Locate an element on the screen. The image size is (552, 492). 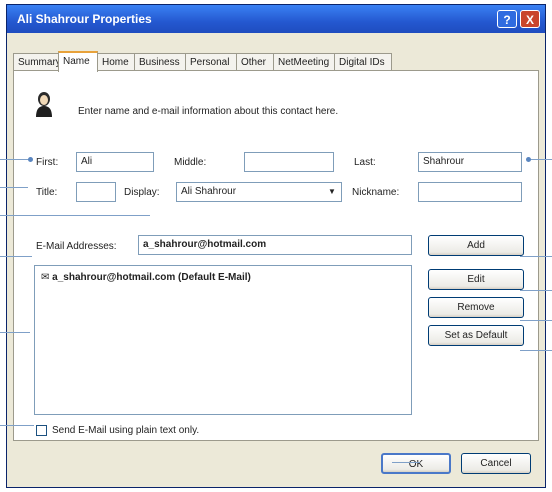
email-entry-icon: ✉ is located at coordinates (45, 277).